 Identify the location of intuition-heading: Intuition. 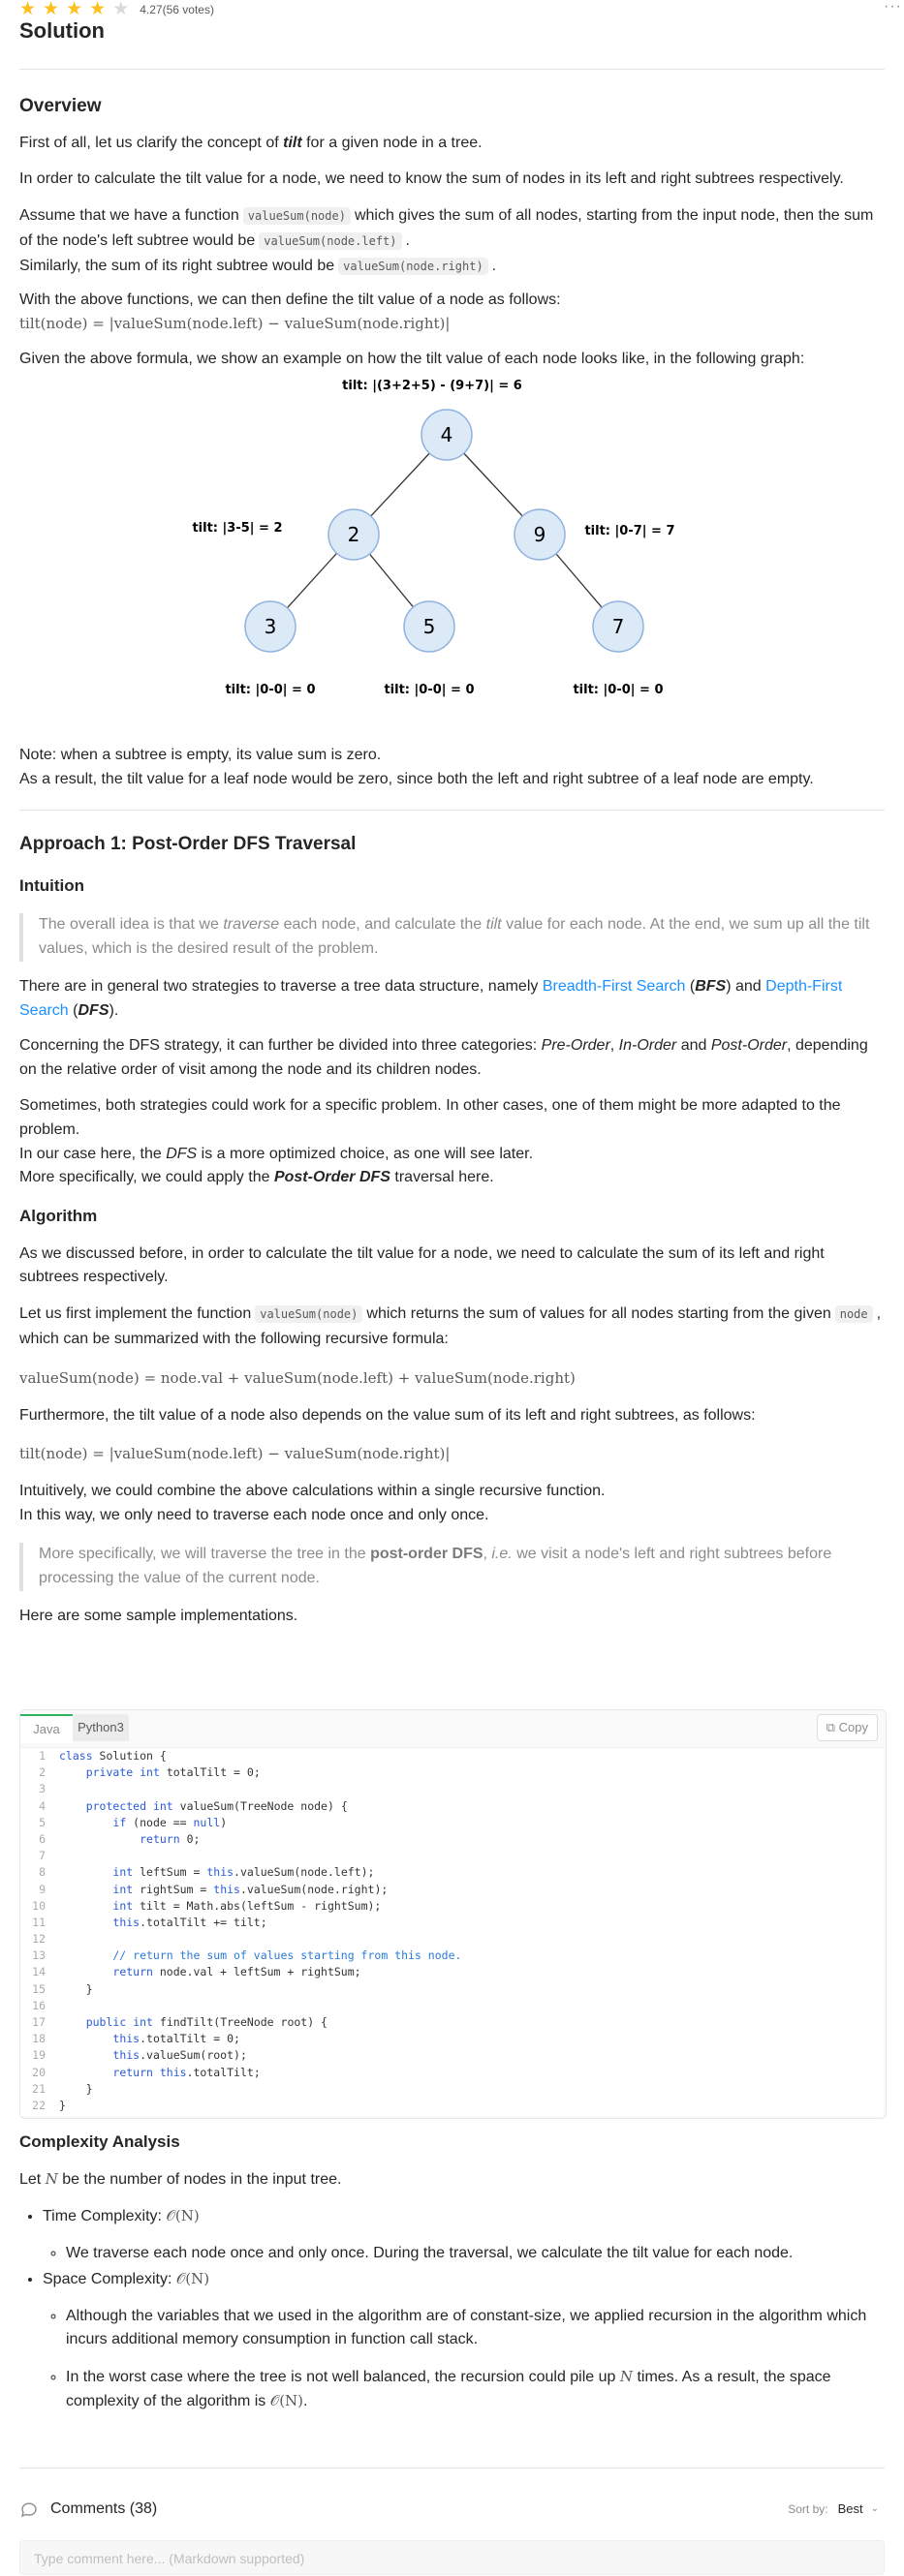
(52, 885).